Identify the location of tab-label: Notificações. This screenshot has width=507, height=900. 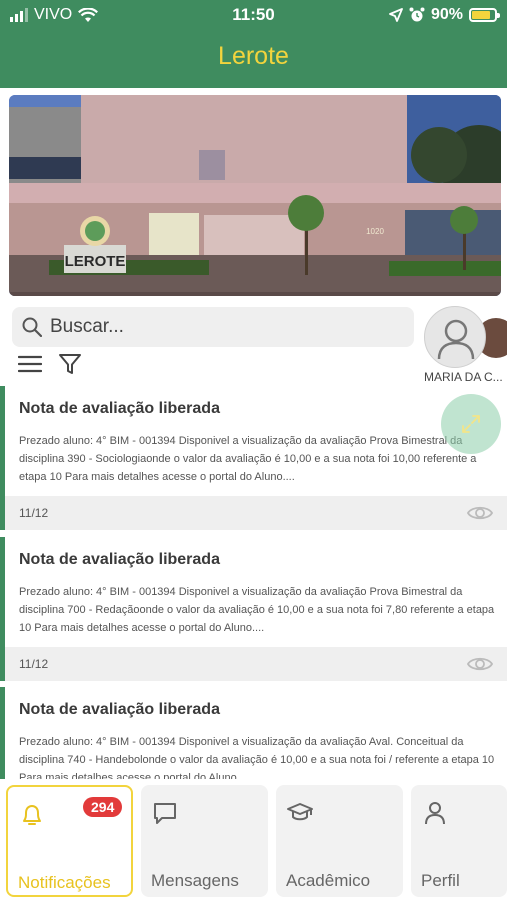
(64, 882).